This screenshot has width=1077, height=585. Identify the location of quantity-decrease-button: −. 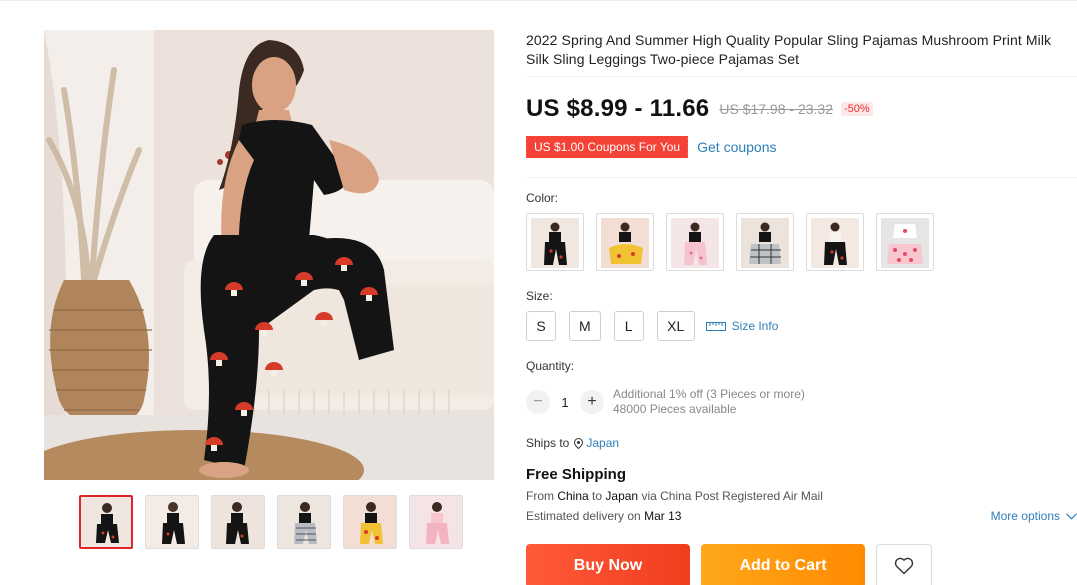
(538, 402).